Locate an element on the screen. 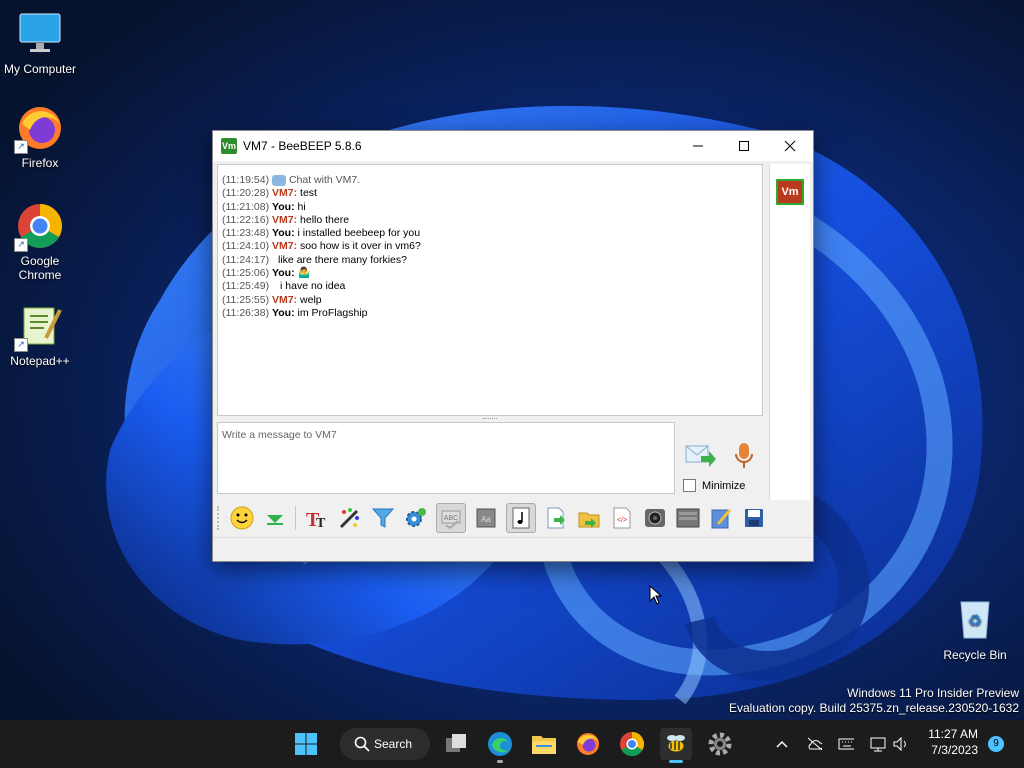  send-button is located at coordinates (701, 455).